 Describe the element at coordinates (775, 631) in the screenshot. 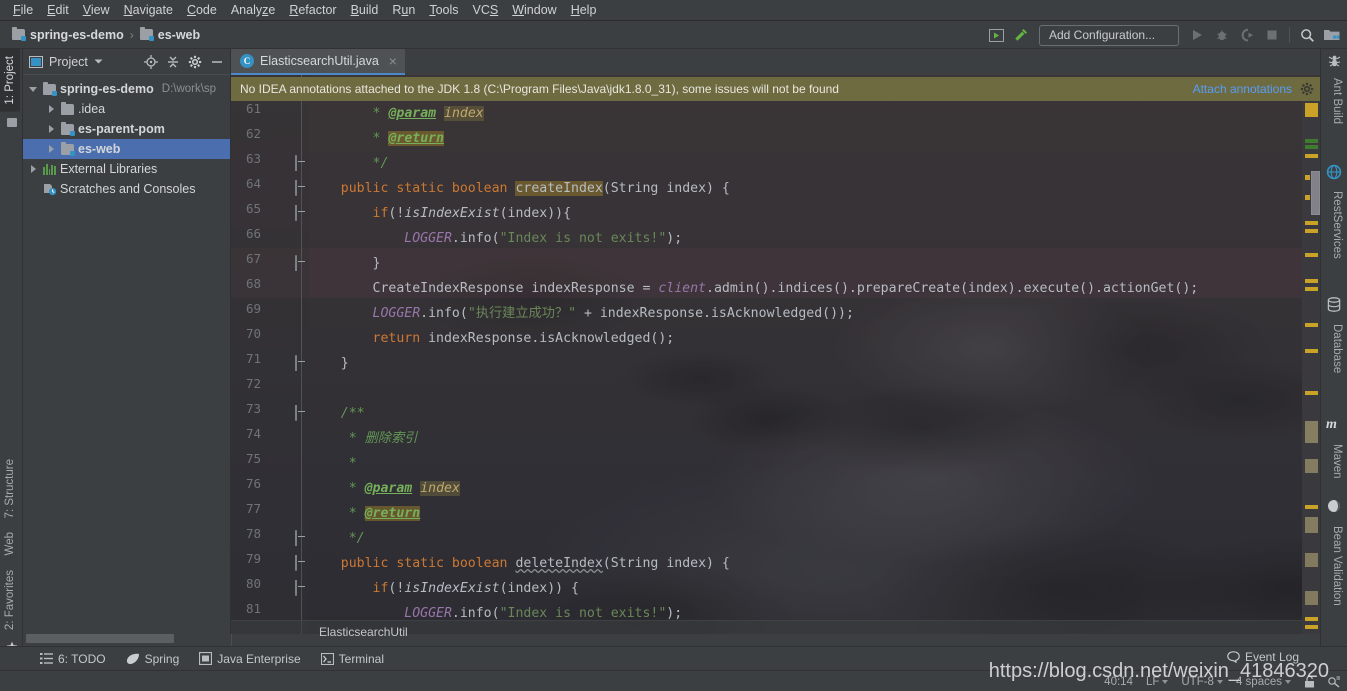

I see `editor-breadcrumb: ElasticsearchUtil` at that location.